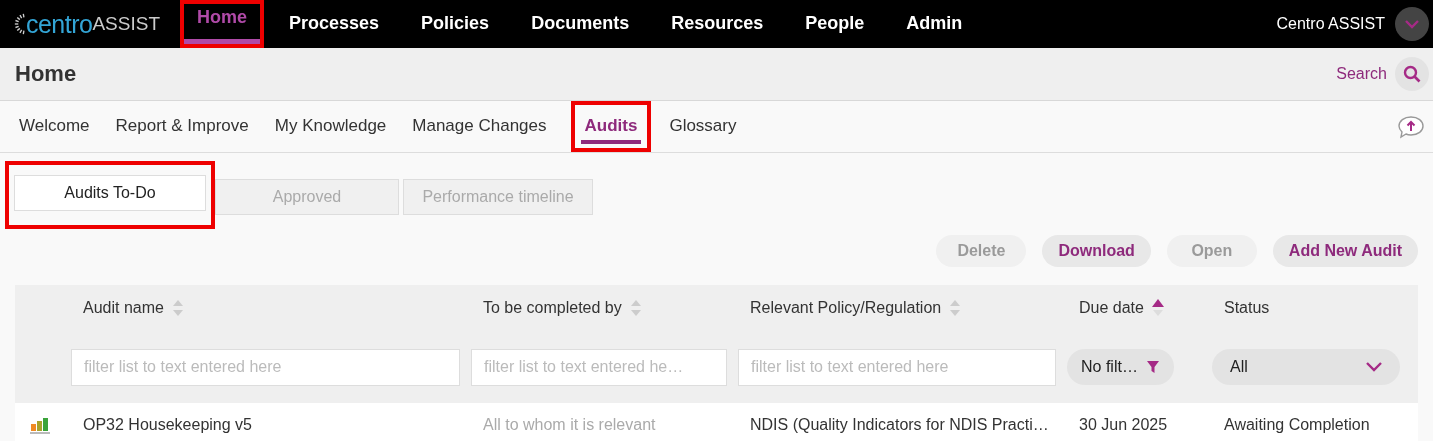 This screenshot has width=1433, height=441. What do you see at coordinates (182, 126) in the screenshot?
I see `section-tab: Report & Improve` at bounding box center [182, 126].